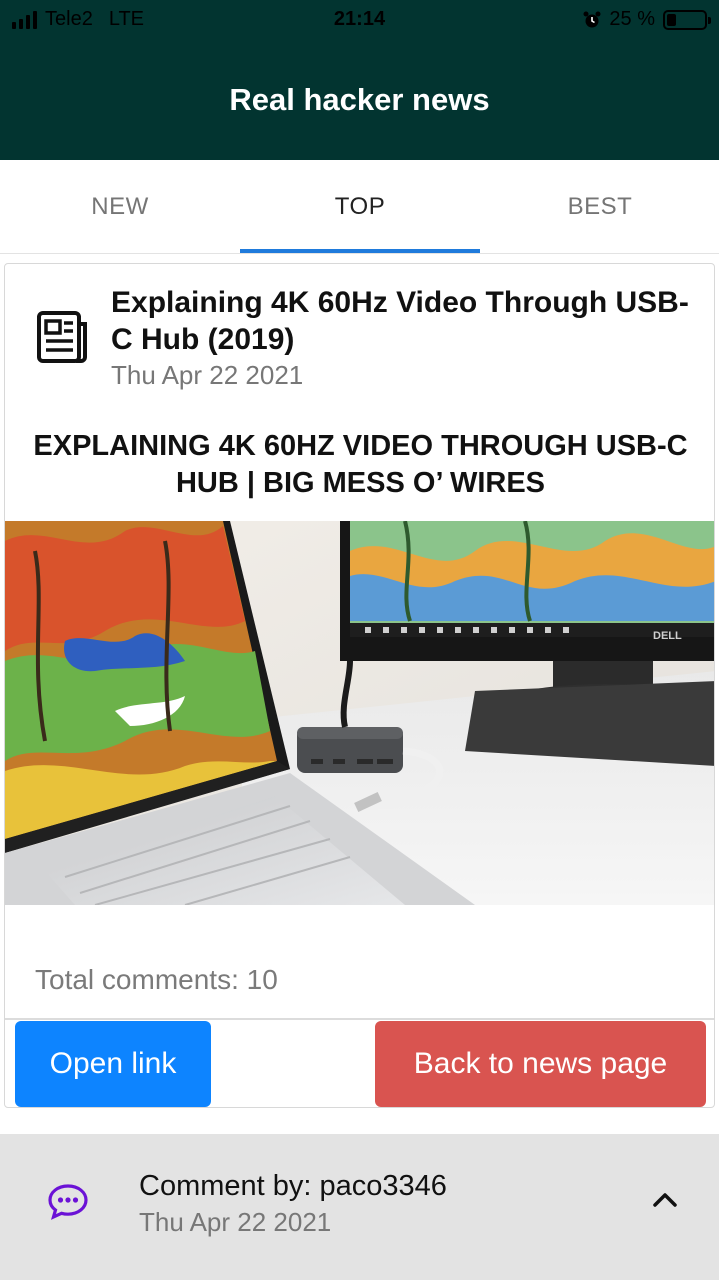 The height and width of the screenshot is (1280, 719). What do you see at coordinates (665, 1199) in the screenshot?
I see `chevron-up-icon` at bounding box center [665, 1199].